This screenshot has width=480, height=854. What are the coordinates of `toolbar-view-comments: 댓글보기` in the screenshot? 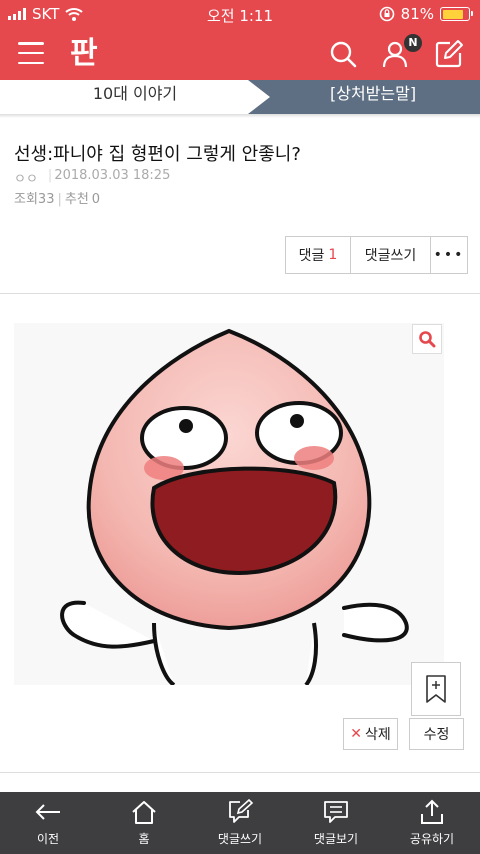 It's located at (336, 823).